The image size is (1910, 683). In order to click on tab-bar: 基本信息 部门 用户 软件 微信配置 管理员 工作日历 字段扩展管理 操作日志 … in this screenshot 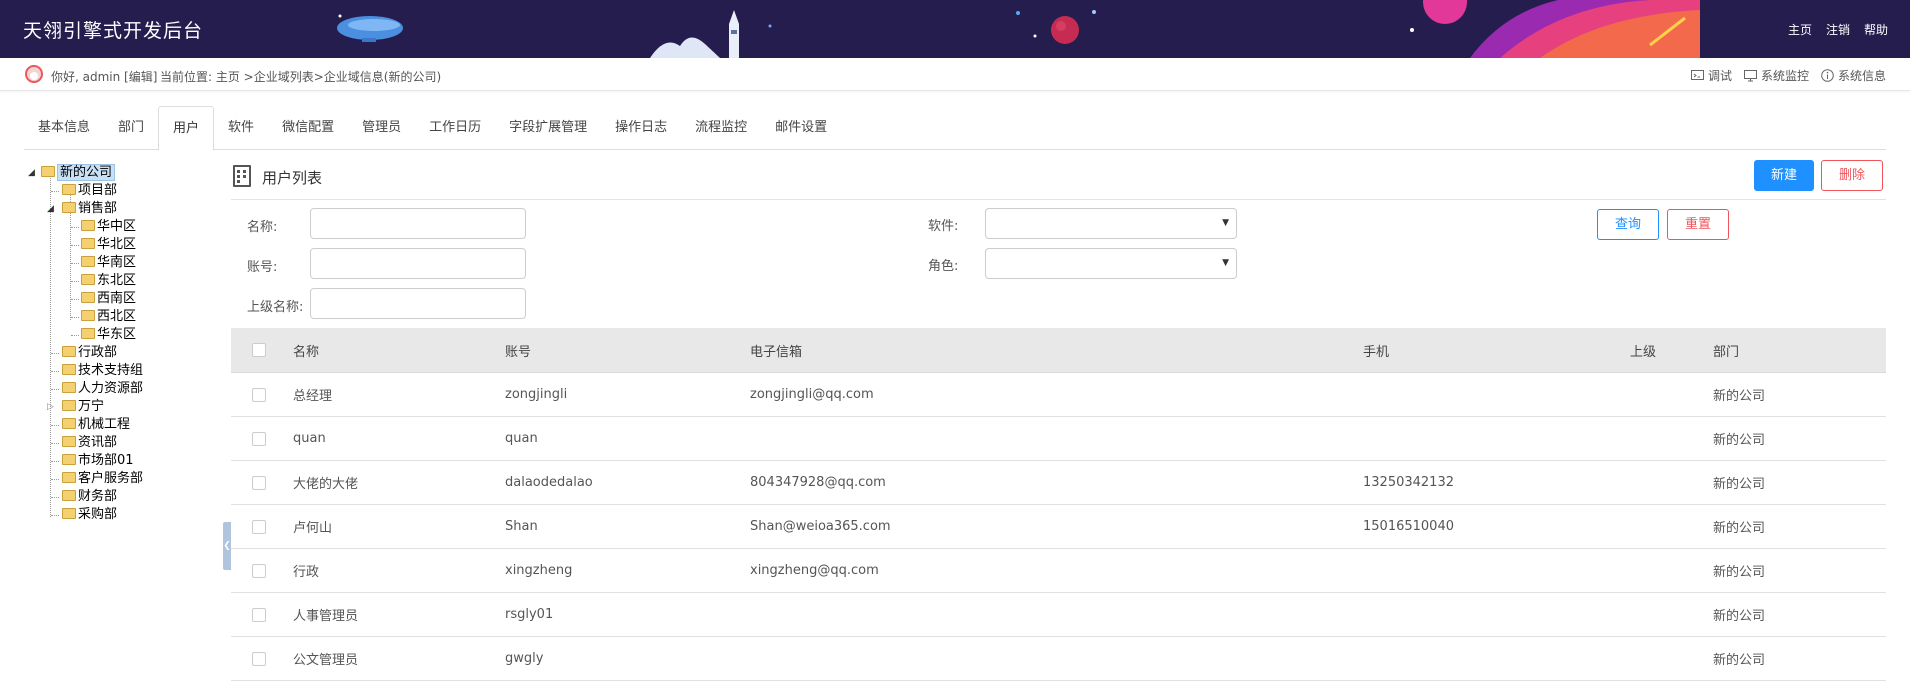, I will do `click(955, 128)`.